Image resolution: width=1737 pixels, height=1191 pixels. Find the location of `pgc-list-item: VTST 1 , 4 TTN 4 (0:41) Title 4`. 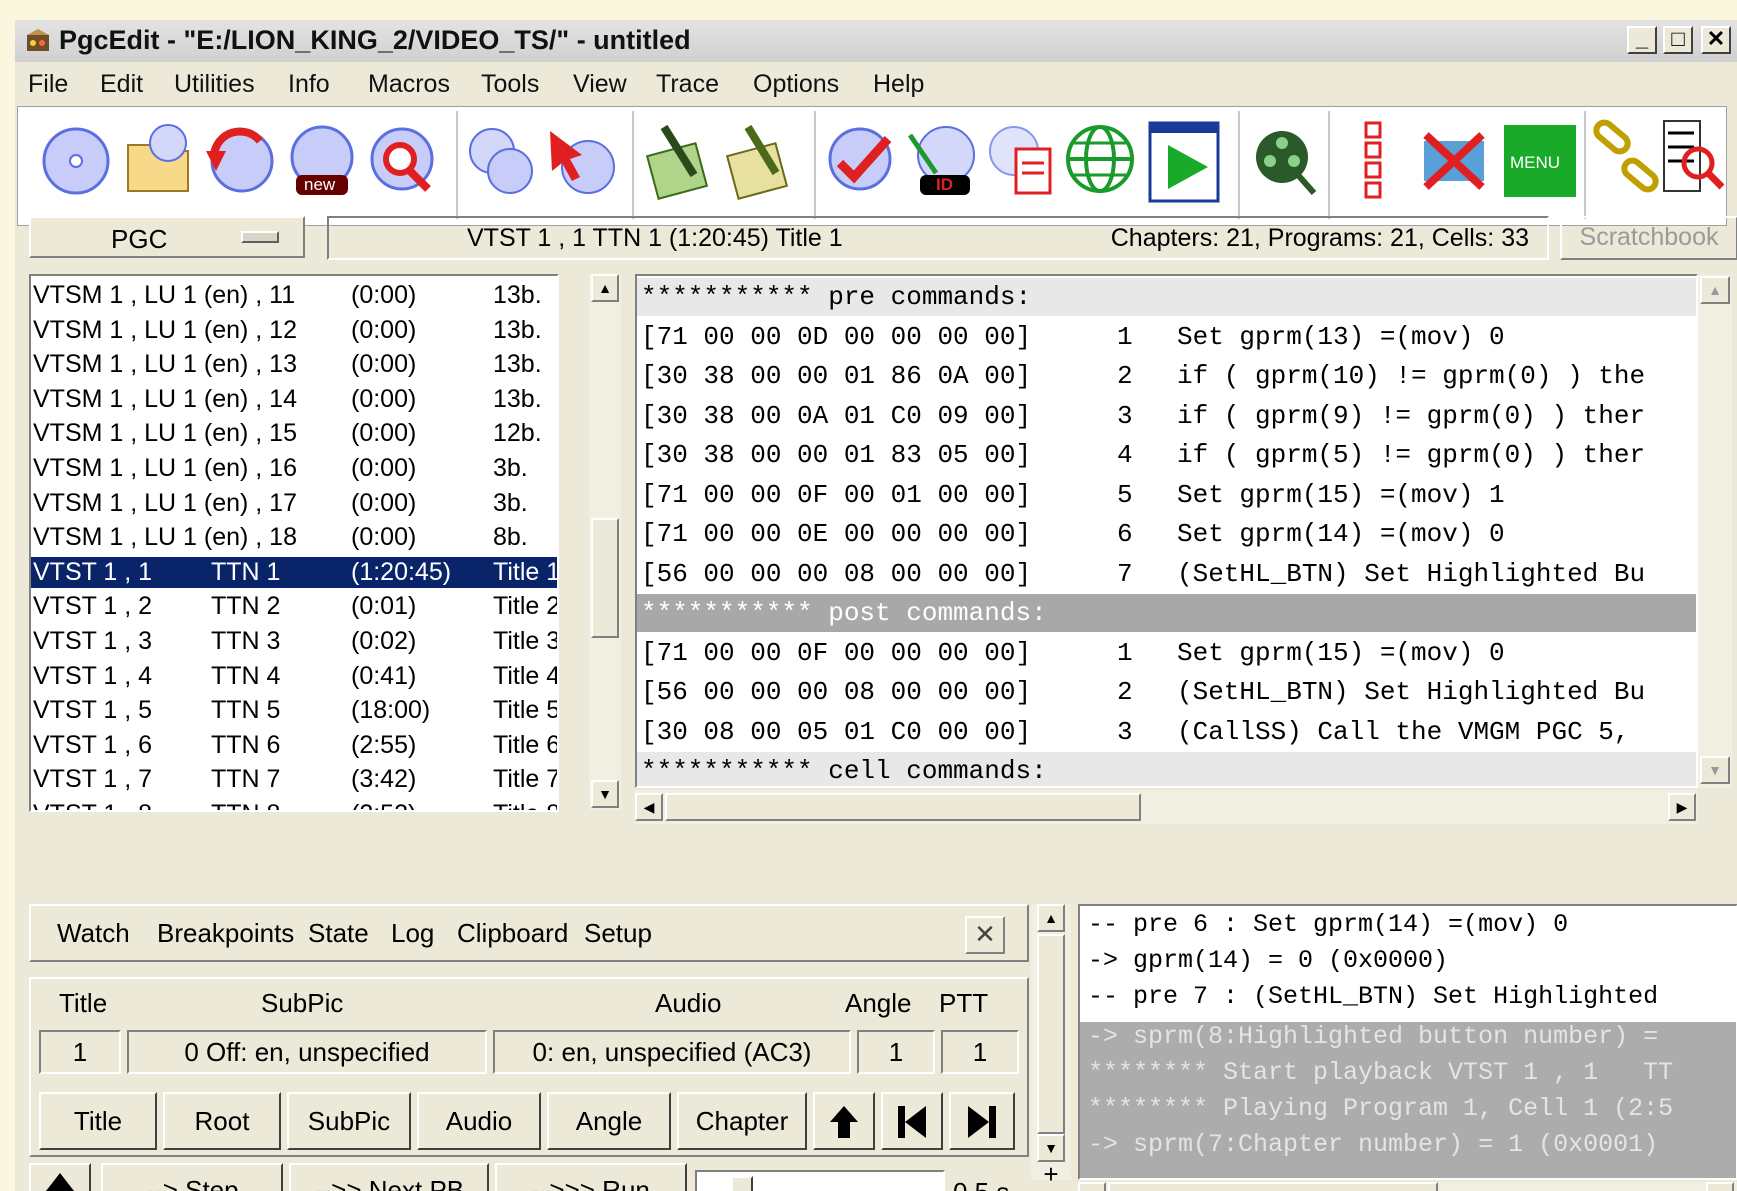

pgc-list-item: VTST 1 , 4 TTN 4 (0:41) Title 4 is located at coordinates (294, 676).